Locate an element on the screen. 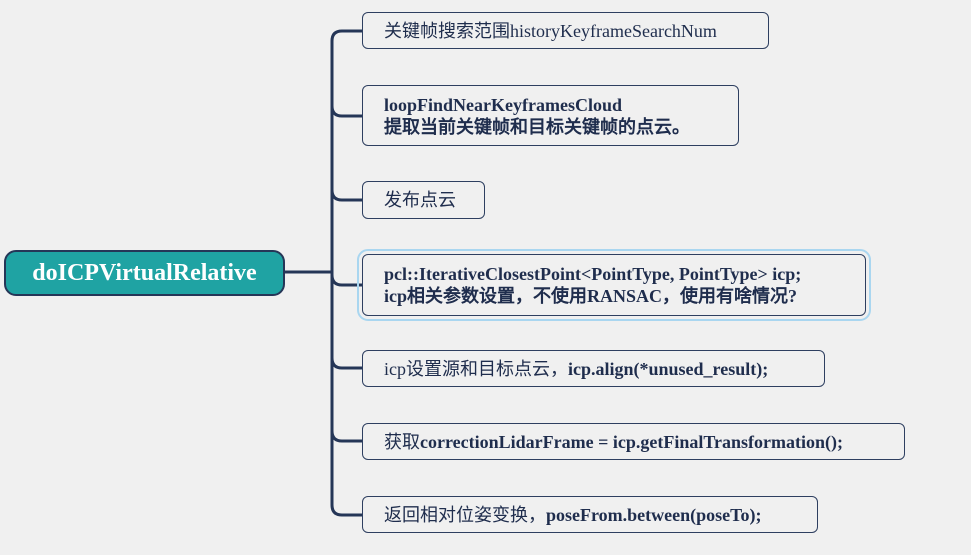  subtopic-text: icp相关参数设置，不使用RANSAC，使用有啥情况? is located at coordinates (591, 296).